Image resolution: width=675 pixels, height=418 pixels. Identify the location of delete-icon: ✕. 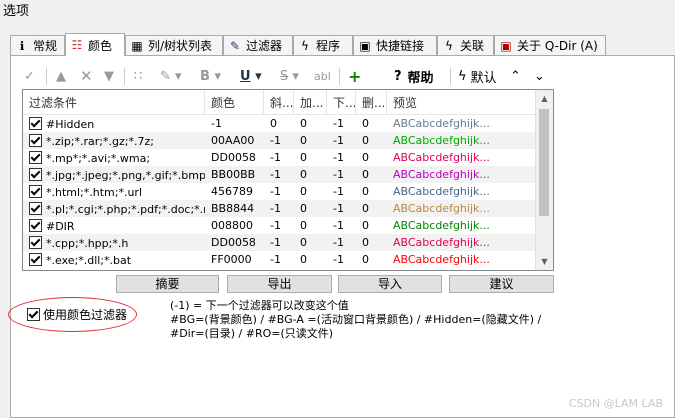
(86, 76).